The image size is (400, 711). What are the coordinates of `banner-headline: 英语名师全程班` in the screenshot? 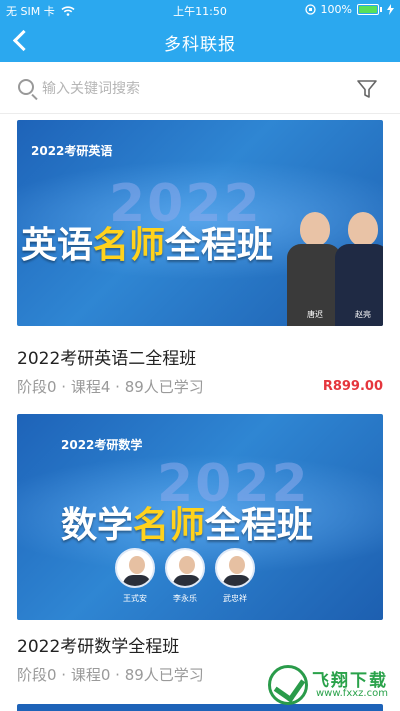 It's located at (147, 245).